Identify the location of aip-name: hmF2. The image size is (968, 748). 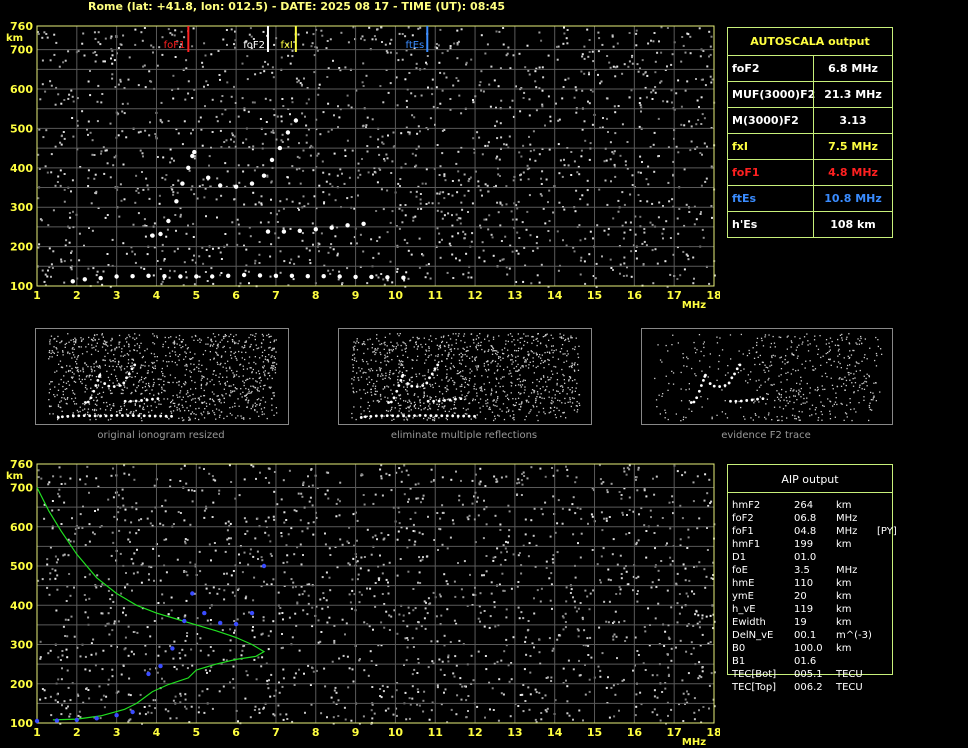
(746, 505).